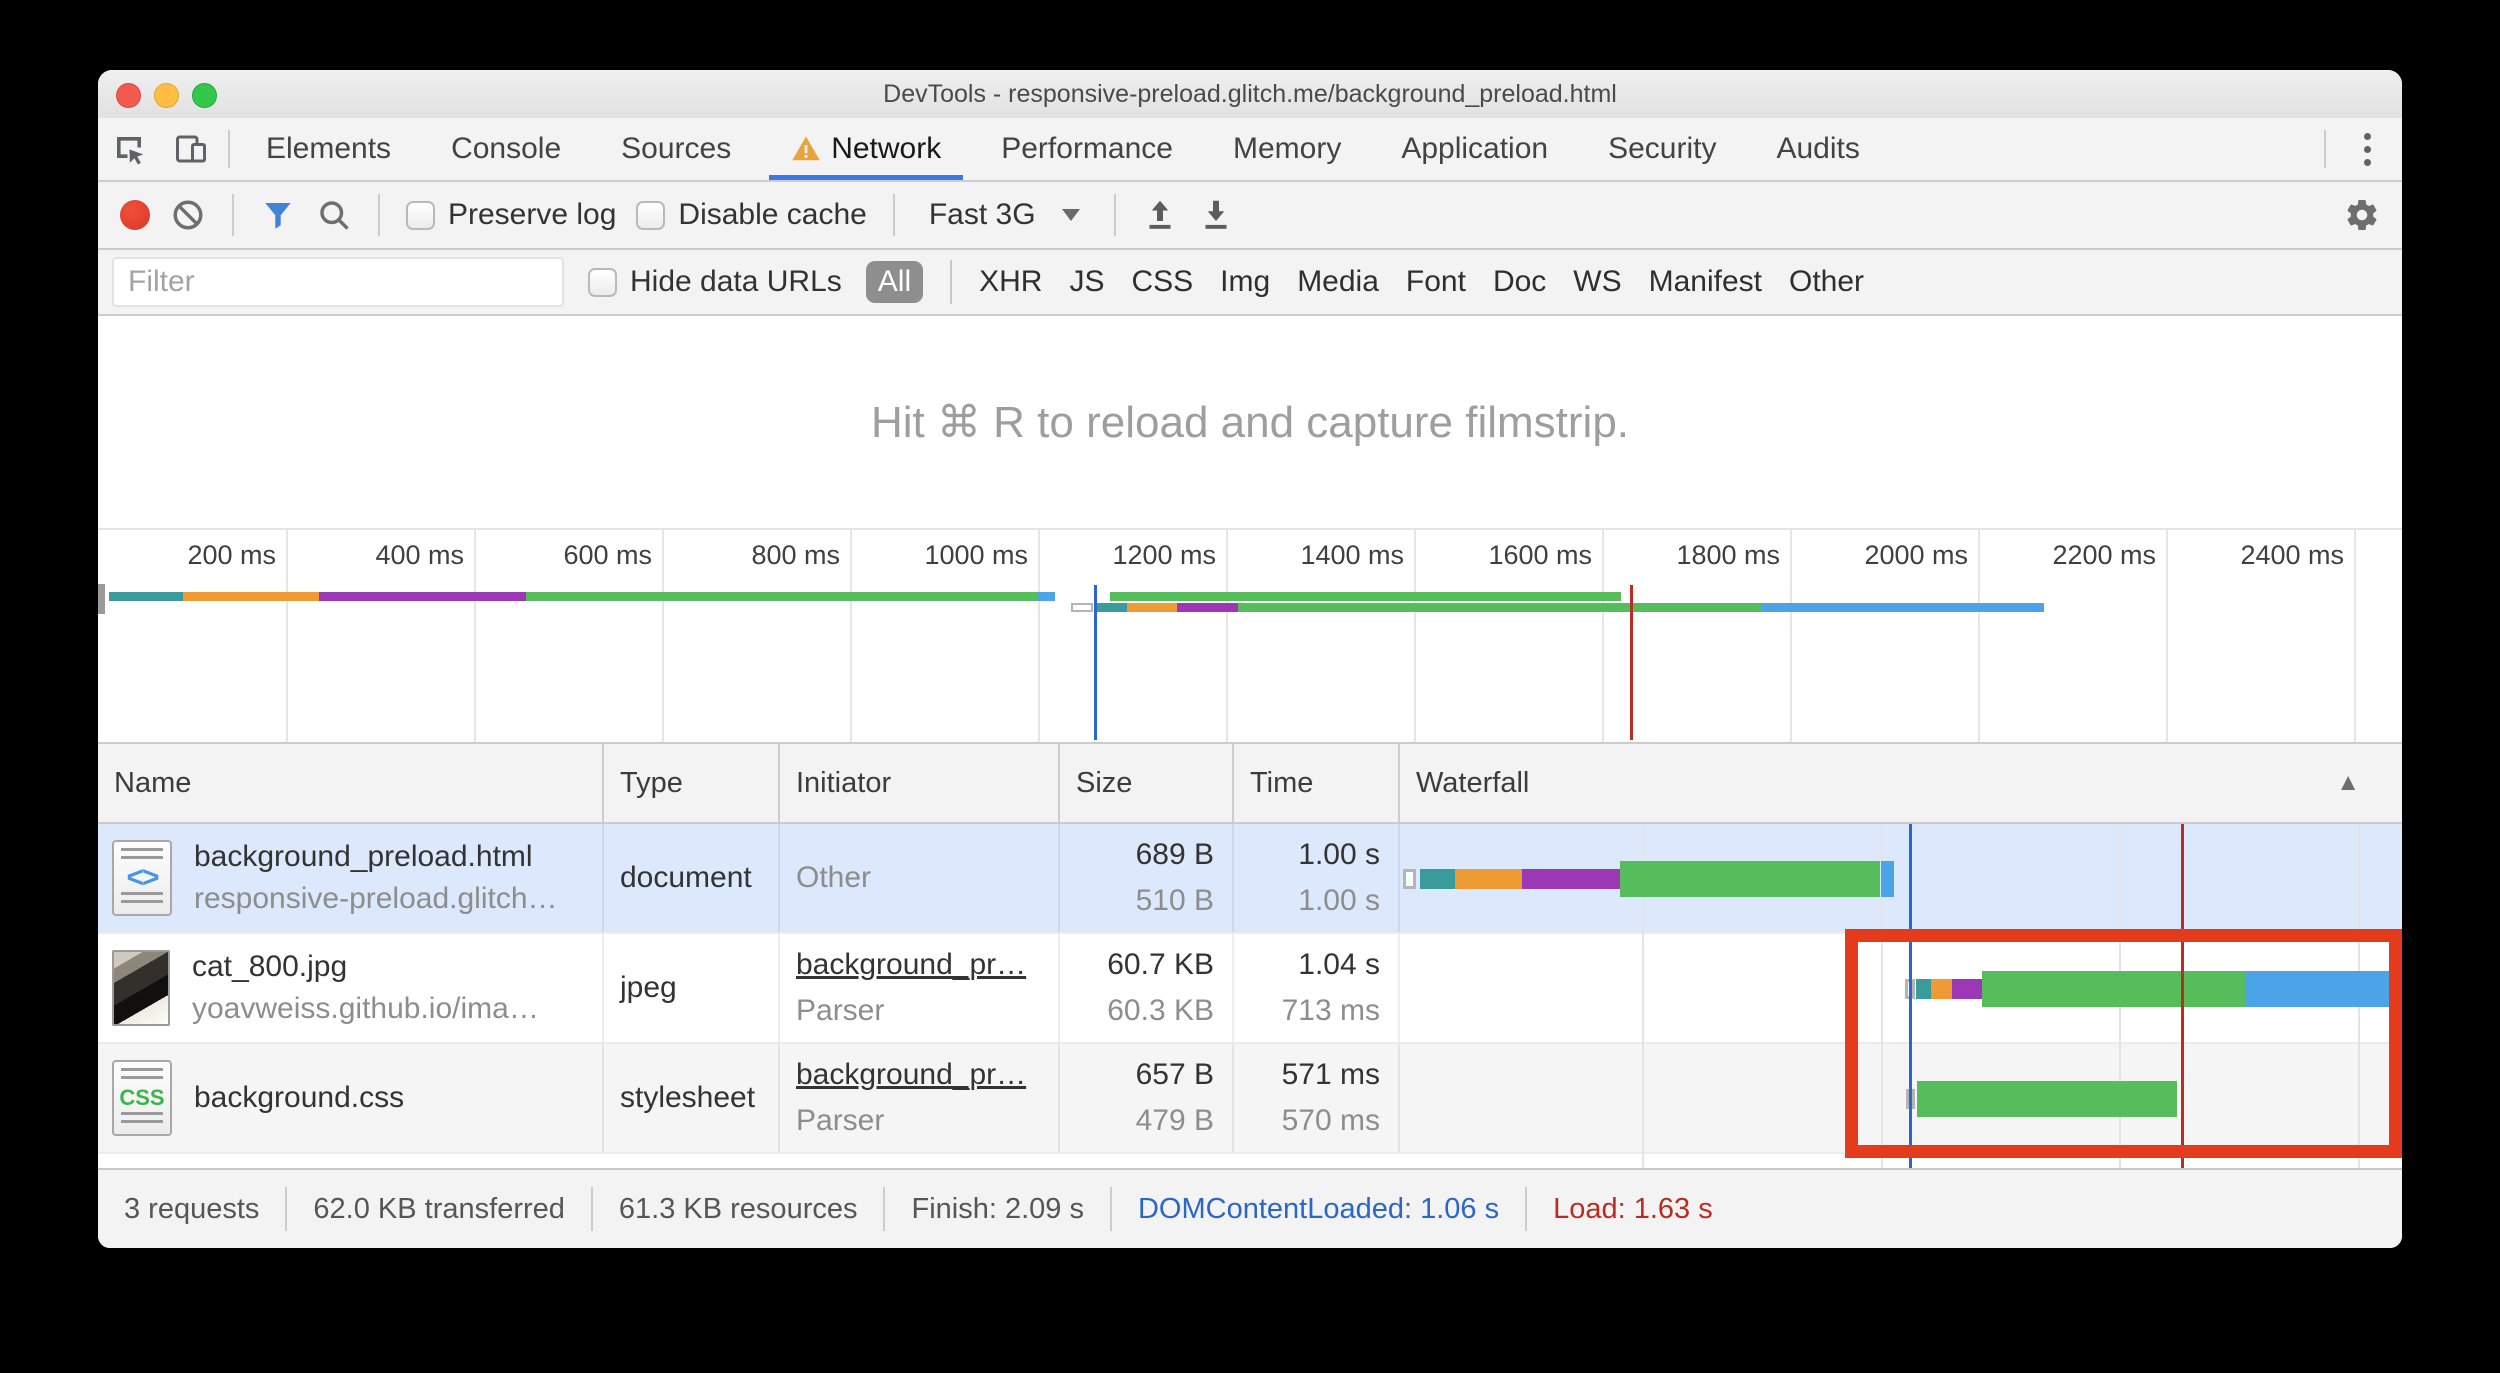  What do you see at coordinates (1147, 783) in the screenshot?
I see `column-header-size: Size` at bounding box center [1147, 783].